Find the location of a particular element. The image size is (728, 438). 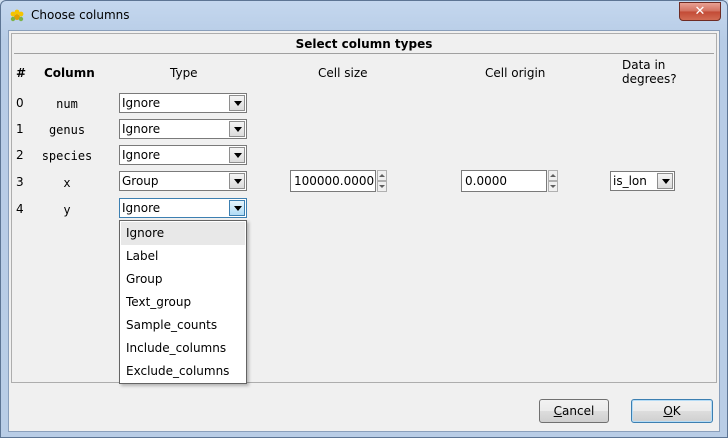

type-select-value: Group is located at coordinates (140, 181).